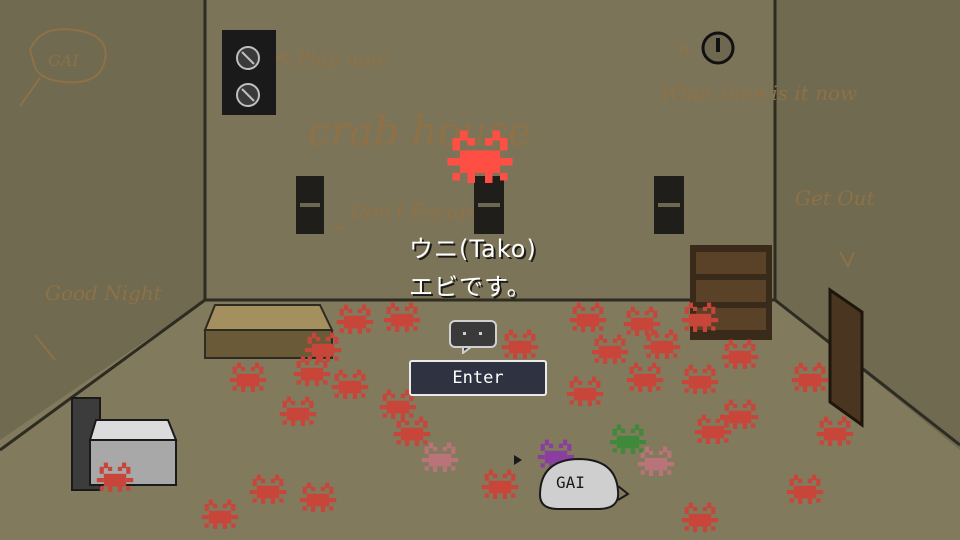  Describe the element at coordinates (470, 287) in the screenshot. I see `dialog-line-2: エビです。` at that location.